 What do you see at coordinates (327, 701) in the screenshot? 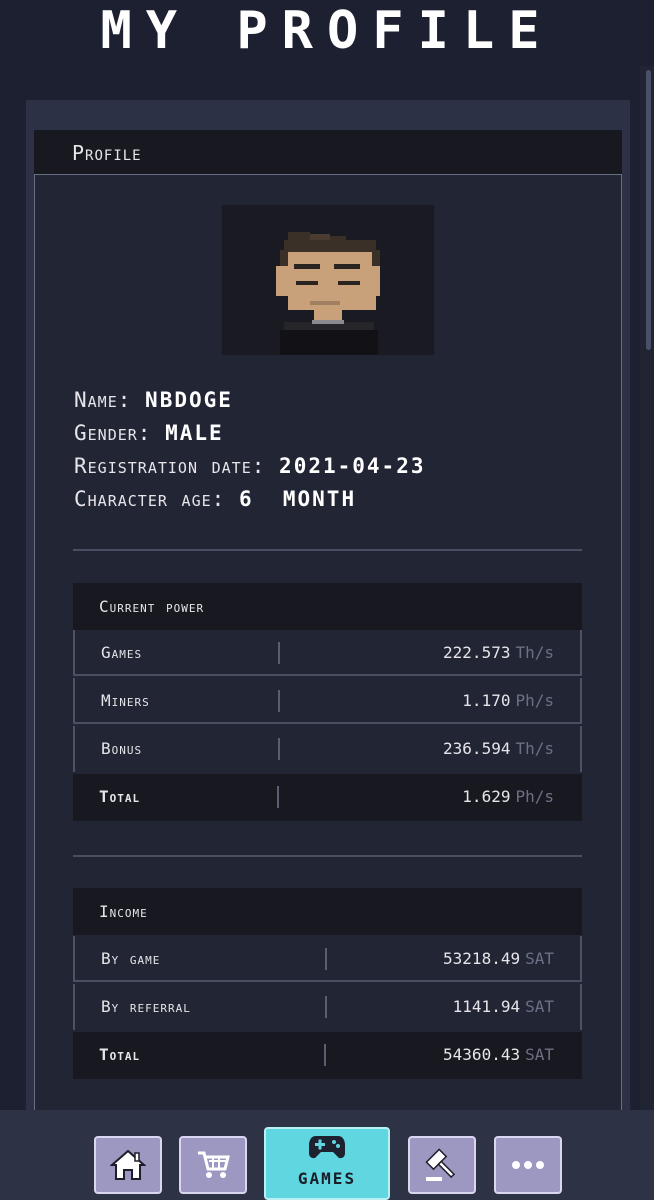
I see `power-row-miners: Miners 1.170 Ph/s` at bounding box center [327, 701].